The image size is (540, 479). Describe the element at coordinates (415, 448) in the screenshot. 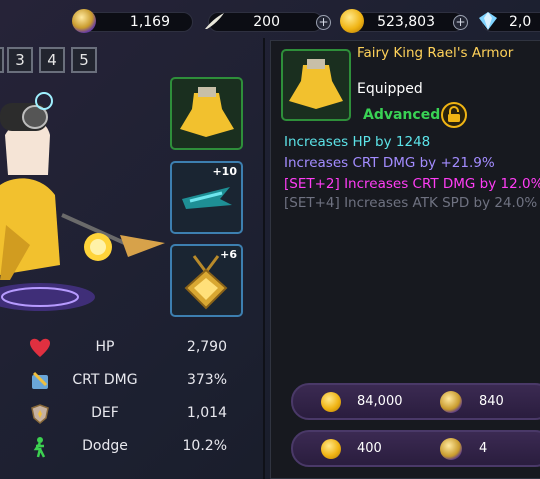

I see `enhance-button: 400 4` at that location.